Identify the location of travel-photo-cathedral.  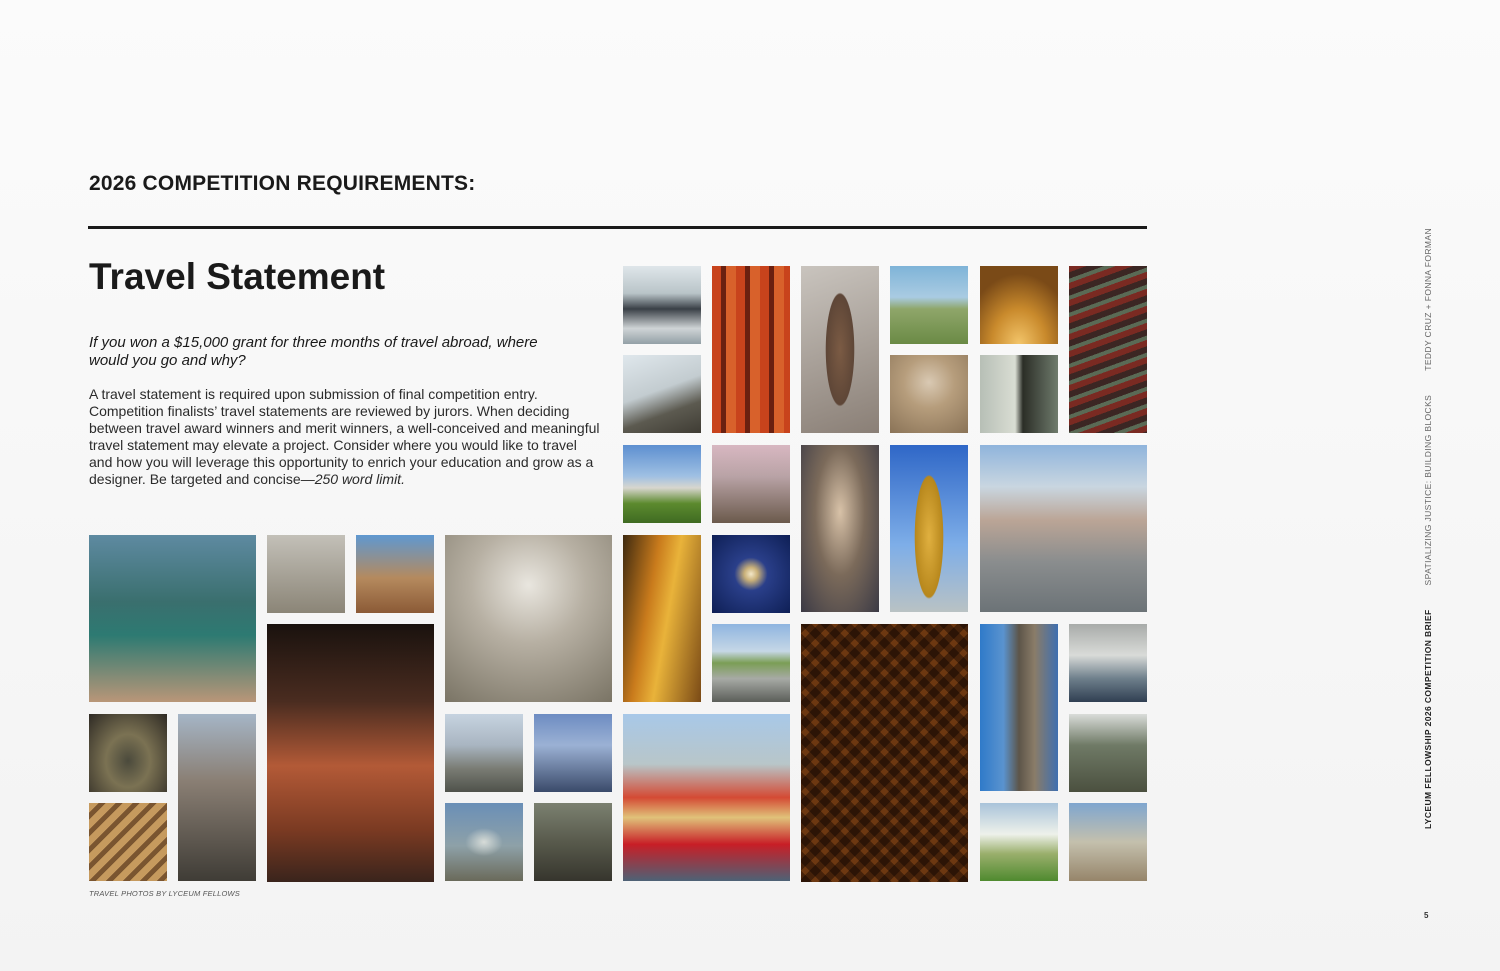
(217, 797).